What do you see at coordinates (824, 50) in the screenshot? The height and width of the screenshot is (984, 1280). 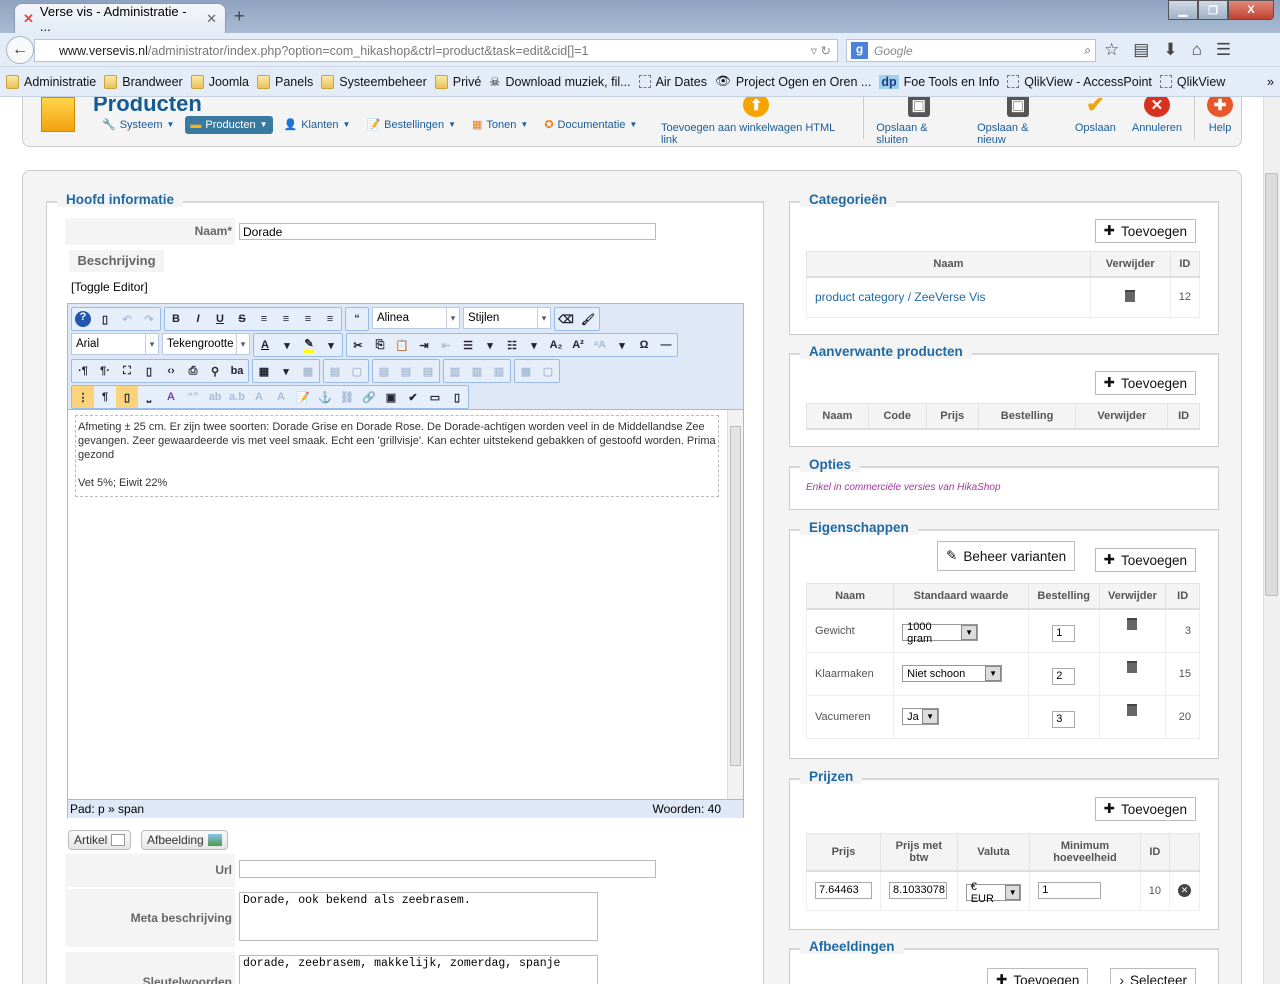 I see `reload-icon: ▿ ↻` at bounding box center [824, 50].